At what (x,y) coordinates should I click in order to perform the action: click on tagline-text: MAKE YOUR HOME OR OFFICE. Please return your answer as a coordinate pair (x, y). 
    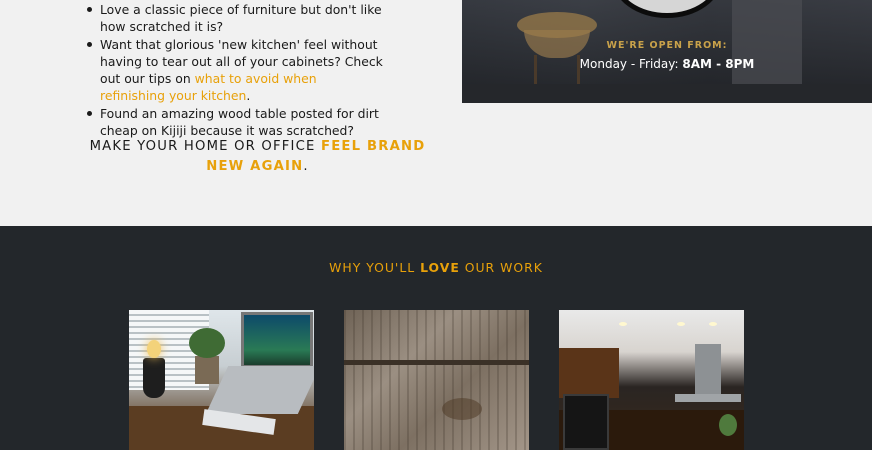
    Looking at the image, I should click on (205, 146).